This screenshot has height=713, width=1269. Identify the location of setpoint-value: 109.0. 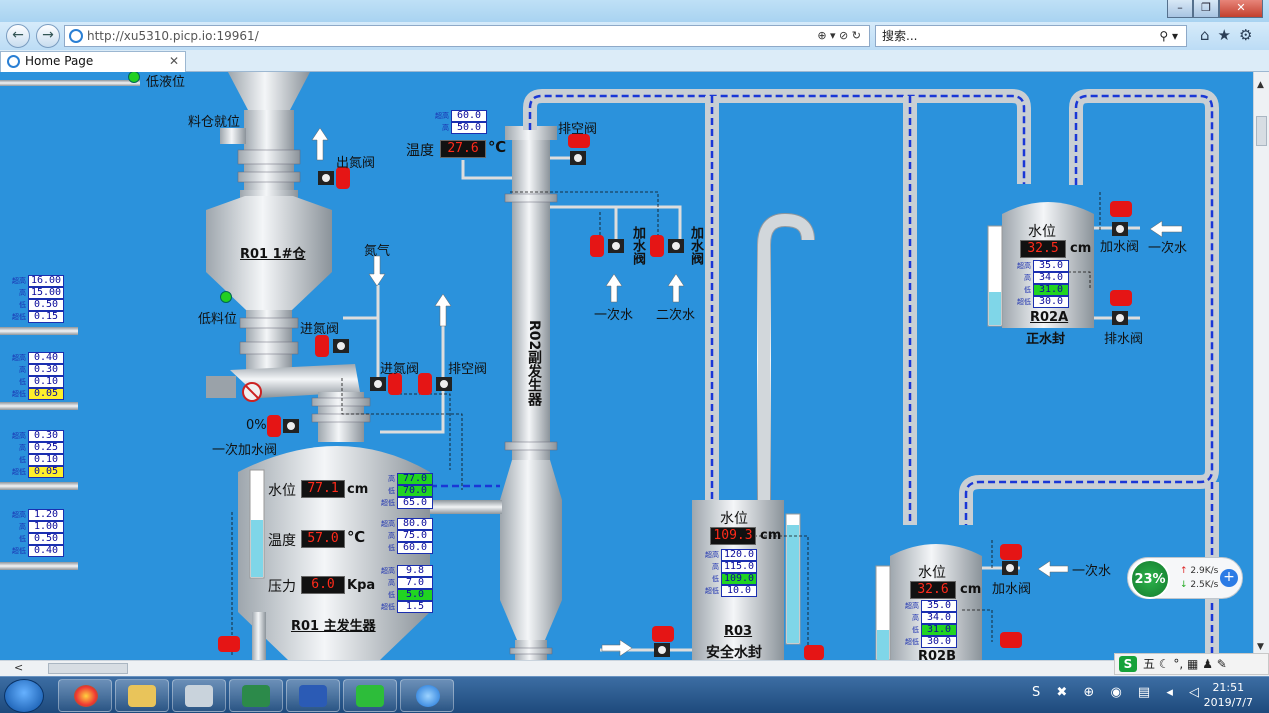
(739, 579).